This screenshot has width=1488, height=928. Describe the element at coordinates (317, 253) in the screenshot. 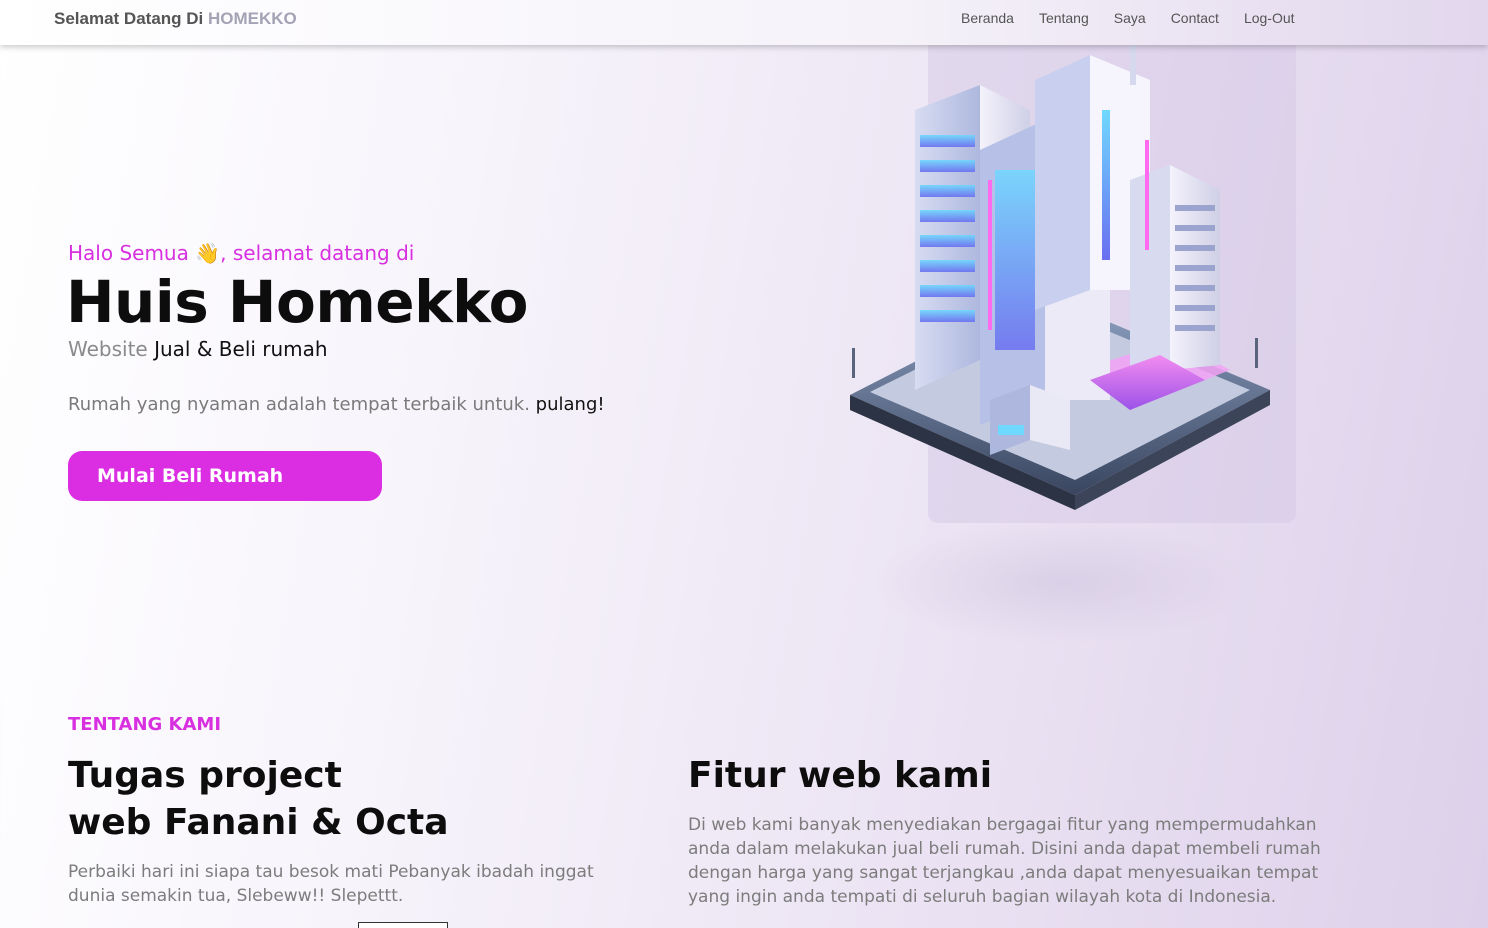

I see `greeting-text-end: , selamat datang di` at that location.